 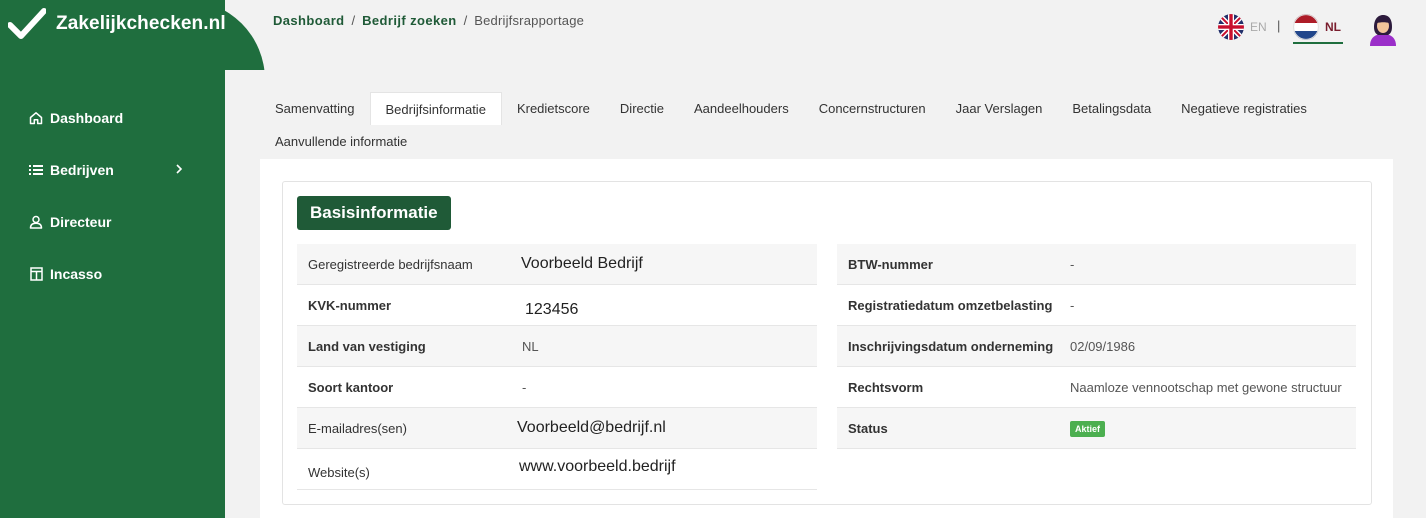 I want to click on field-label: Website(s), so click(x=339, y=472).